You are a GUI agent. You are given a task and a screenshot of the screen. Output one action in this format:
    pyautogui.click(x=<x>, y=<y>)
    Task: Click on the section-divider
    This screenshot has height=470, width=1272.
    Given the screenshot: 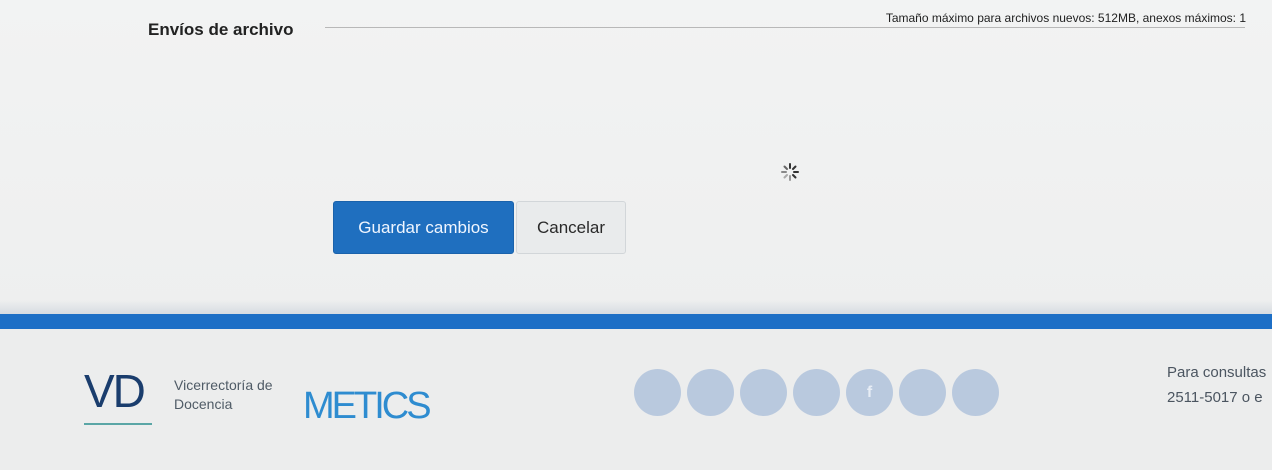 What is the action you would take?
    pyautogui.click(x=785, y=27)
    